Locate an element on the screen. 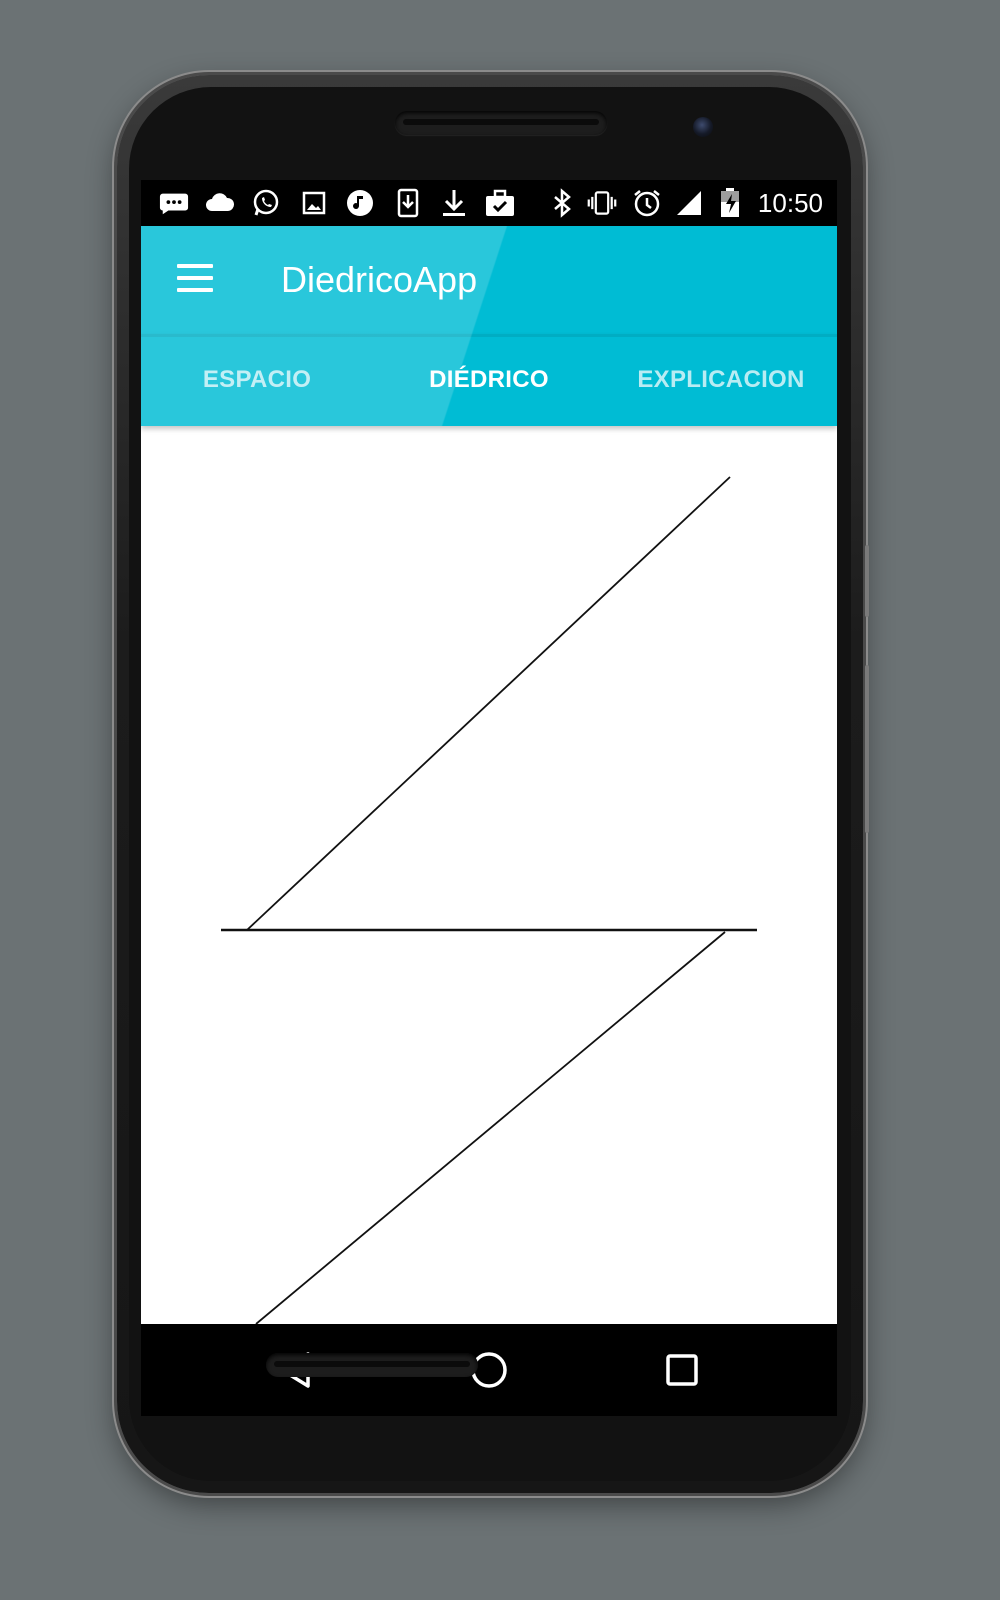  tab-bar: ESPACIO DIÉDRICO EXPLICACION is located at coordinates (489, 380).